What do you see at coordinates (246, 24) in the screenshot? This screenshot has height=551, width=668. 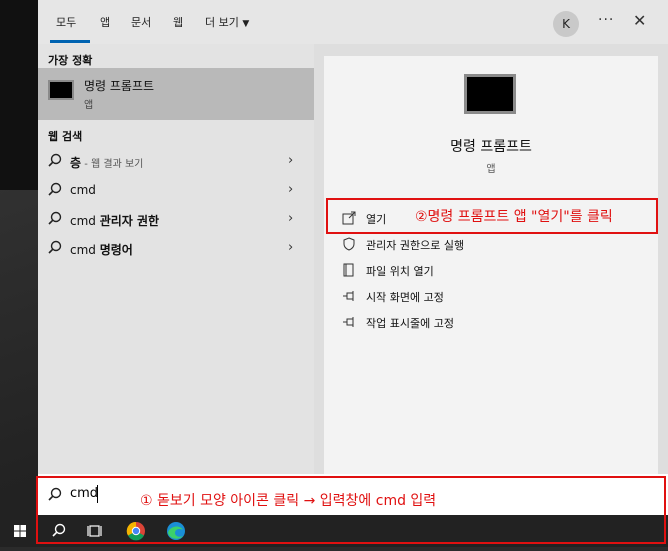 I see `chevron-down-icon: ▼` at bounding box center [246, 24].